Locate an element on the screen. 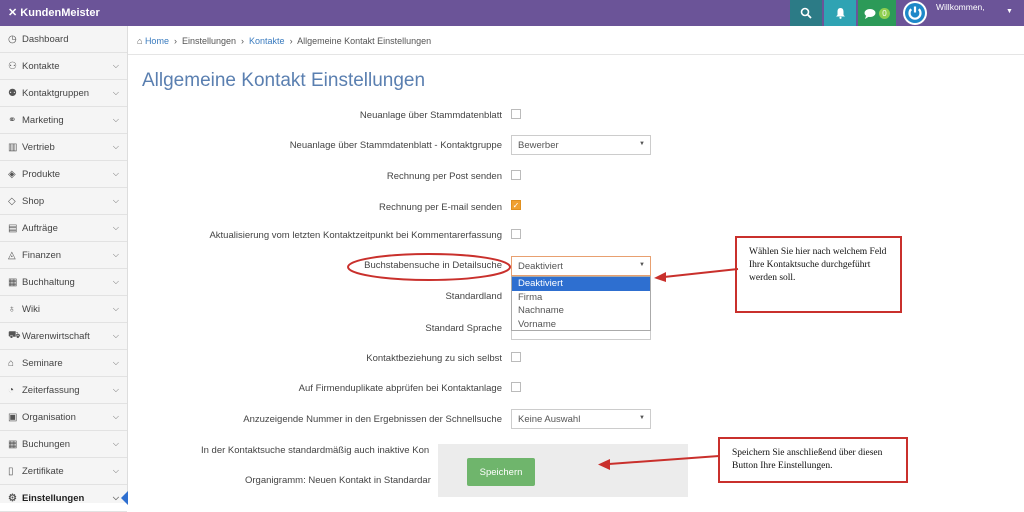 The image size is (1024, 512). sidebar-item-produkte: ◈ Produkte ⌵ is located at coordinates (63, 174).